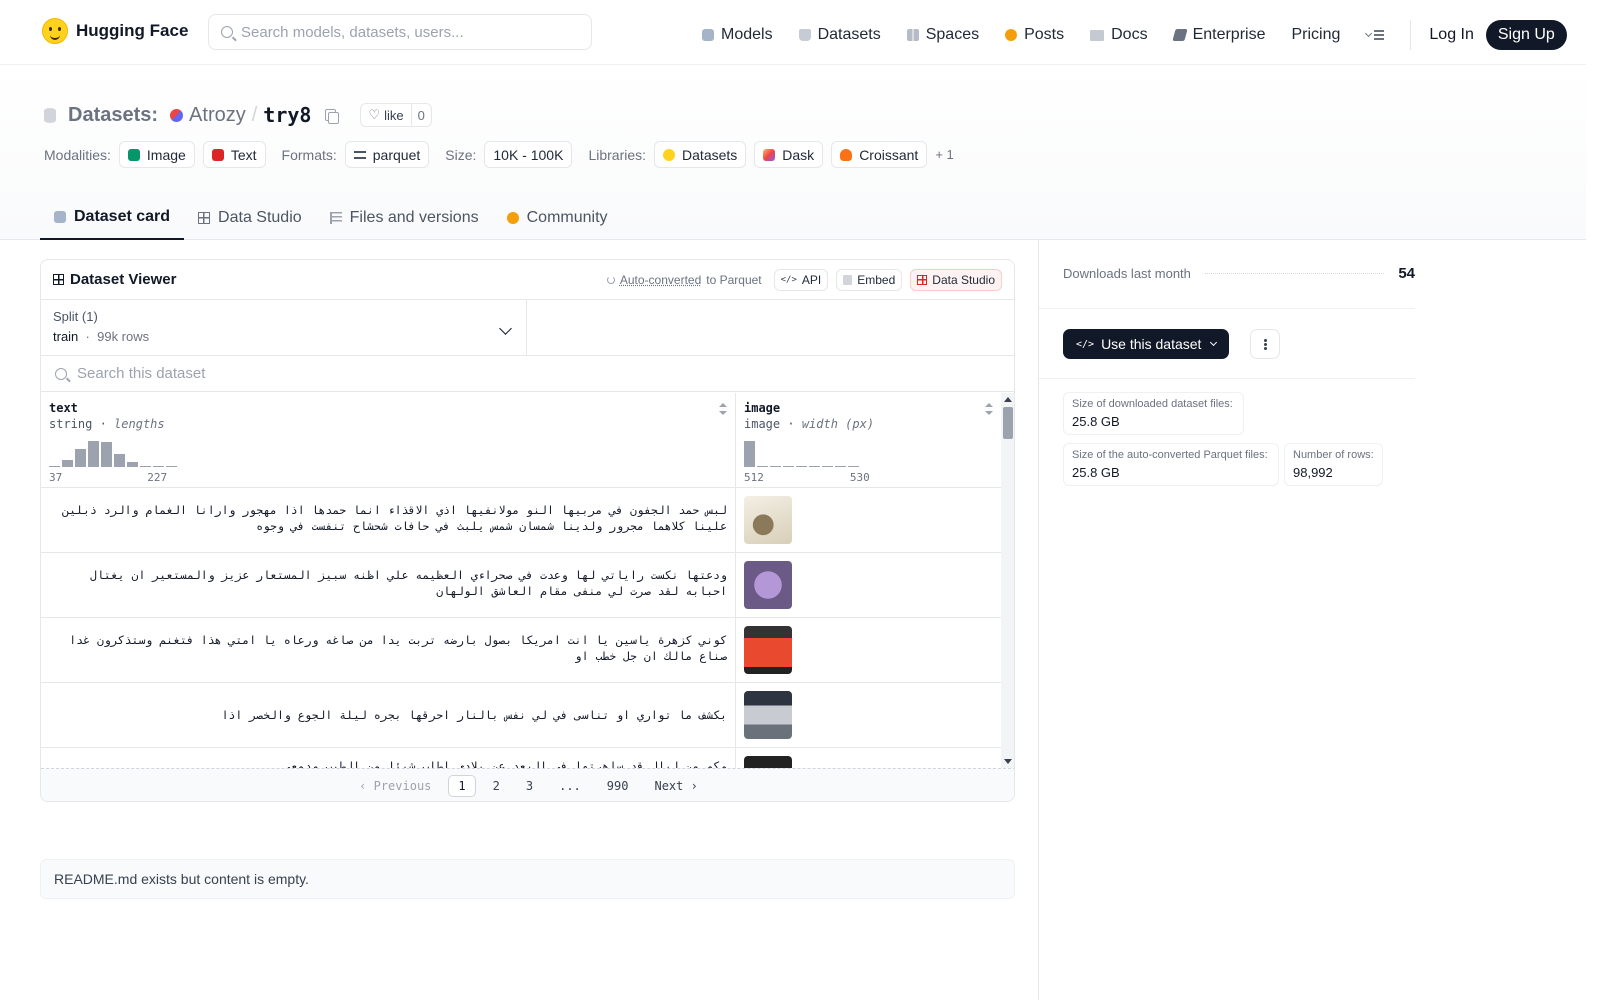  I want to click on library-croissant-tag: Croissant, so click(879, 154).